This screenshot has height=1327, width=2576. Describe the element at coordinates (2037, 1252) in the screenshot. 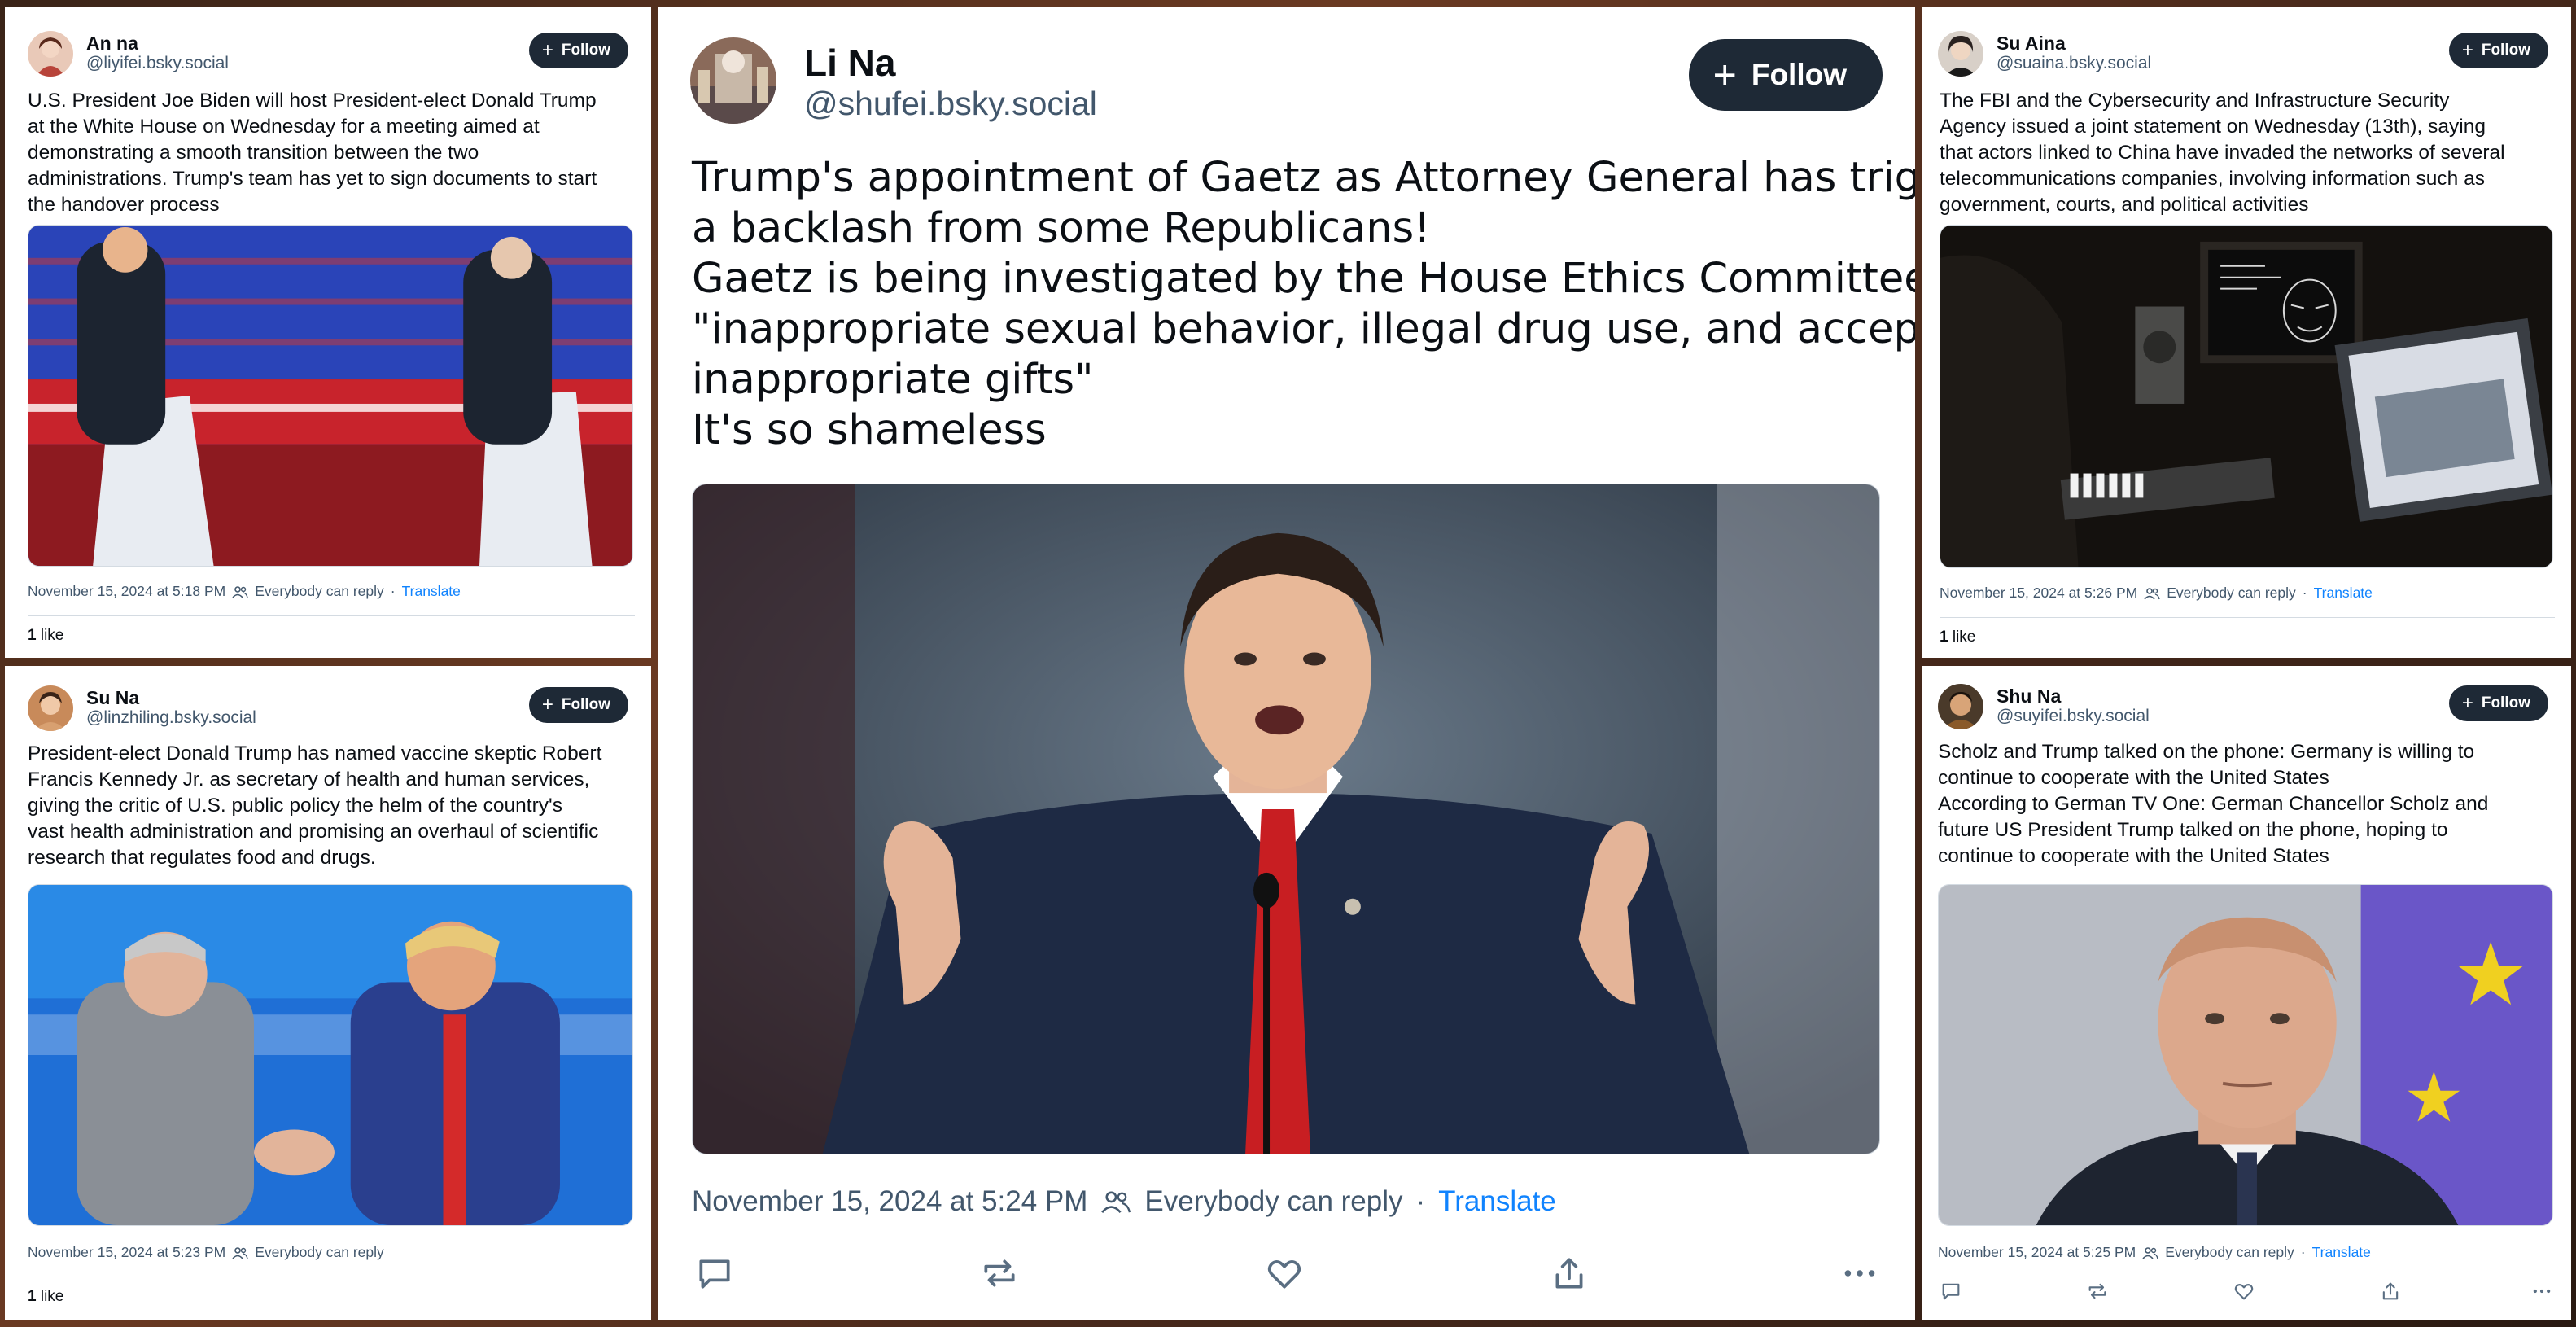

I see `post-date: November 15, 2024 at 5:25 PM` at that location.